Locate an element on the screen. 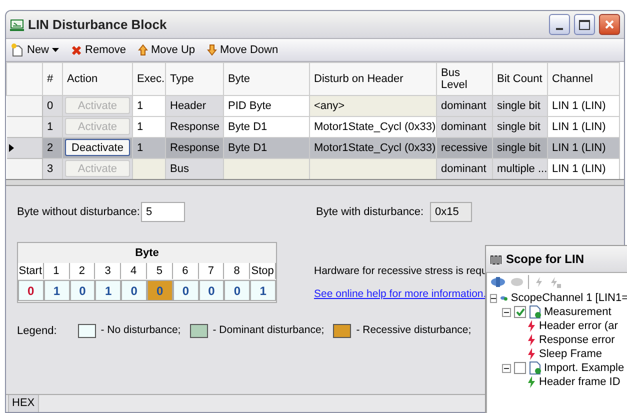 This screenshot has width=627, height=413. column-header: Bus Level is located at coordinates (464, 79).